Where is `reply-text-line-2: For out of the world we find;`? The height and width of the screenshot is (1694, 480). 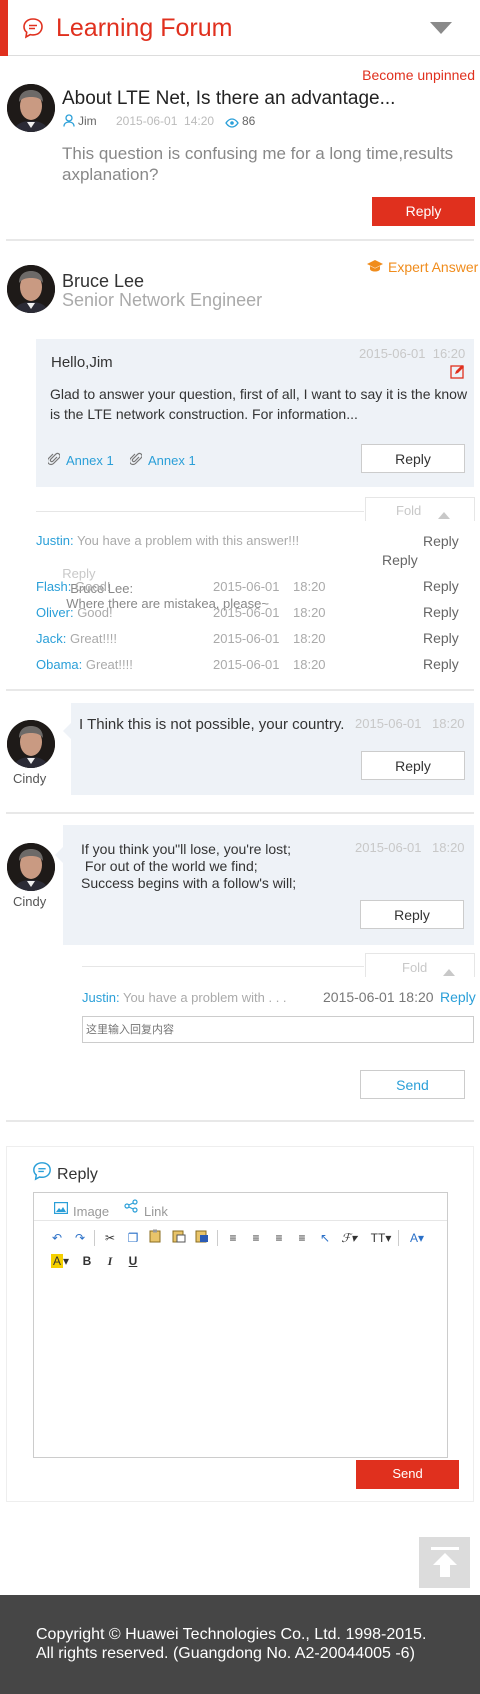
reply-text-line-2: For out of the world we find; is located at coordinates (169, 866).